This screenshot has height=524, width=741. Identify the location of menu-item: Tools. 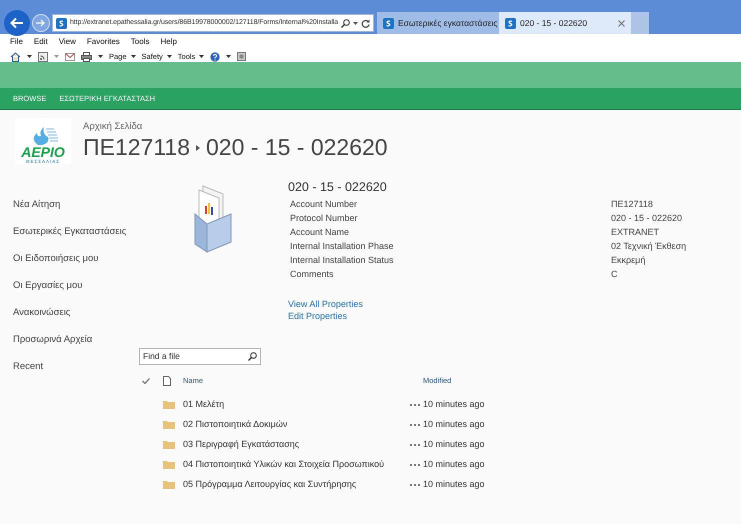
(140, 42).